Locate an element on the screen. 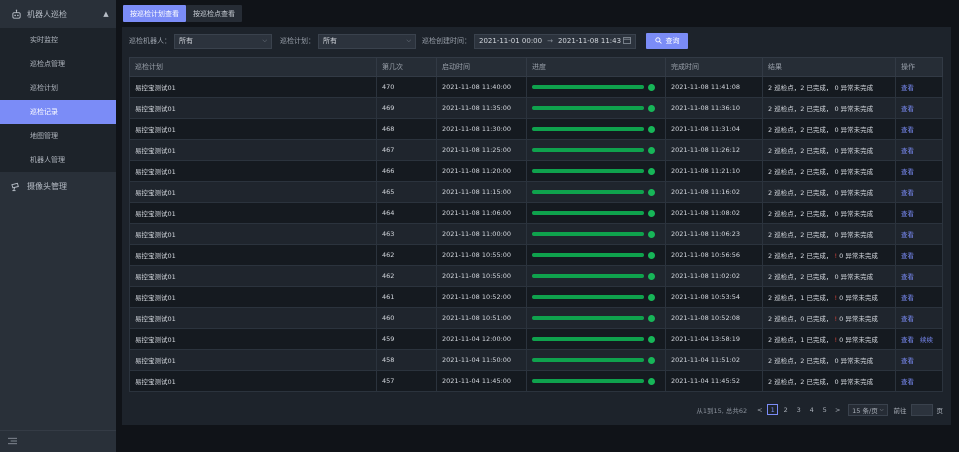  column-header-end-time: 完成时间 is located at coordinates (714, 67).